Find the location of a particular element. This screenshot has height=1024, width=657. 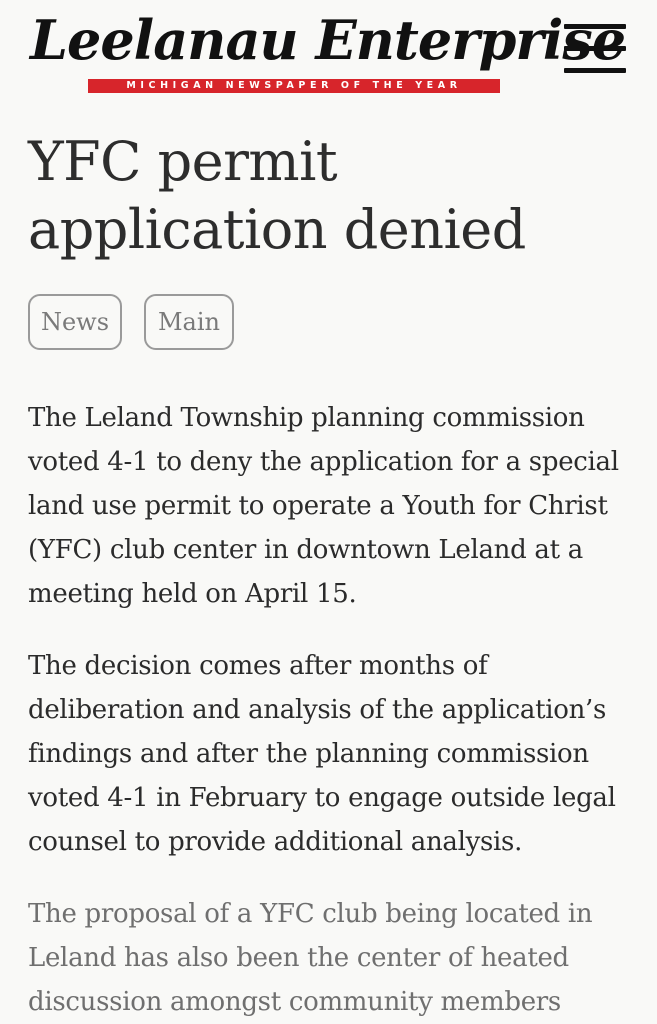

article-title: YFC permit application denied is located at coordinates (333, 196).